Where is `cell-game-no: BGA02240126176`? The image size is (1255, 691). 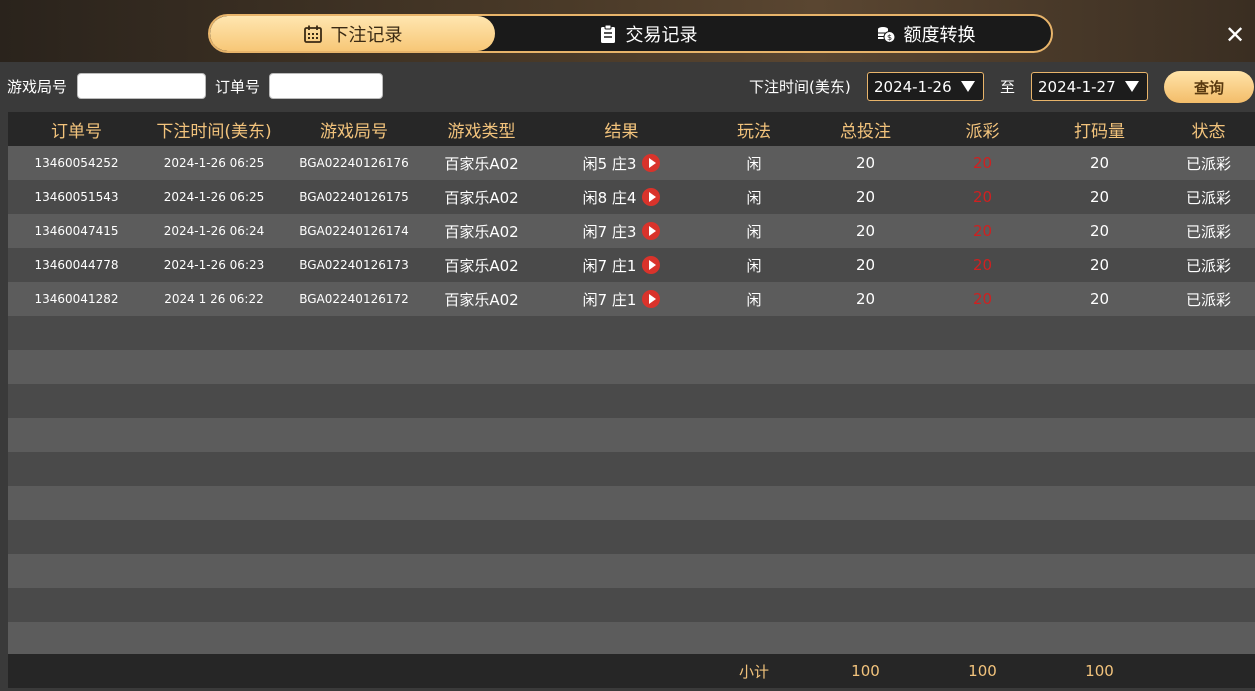 cell-game-no: BGA02240126176 is located at coordinates (354, 163).